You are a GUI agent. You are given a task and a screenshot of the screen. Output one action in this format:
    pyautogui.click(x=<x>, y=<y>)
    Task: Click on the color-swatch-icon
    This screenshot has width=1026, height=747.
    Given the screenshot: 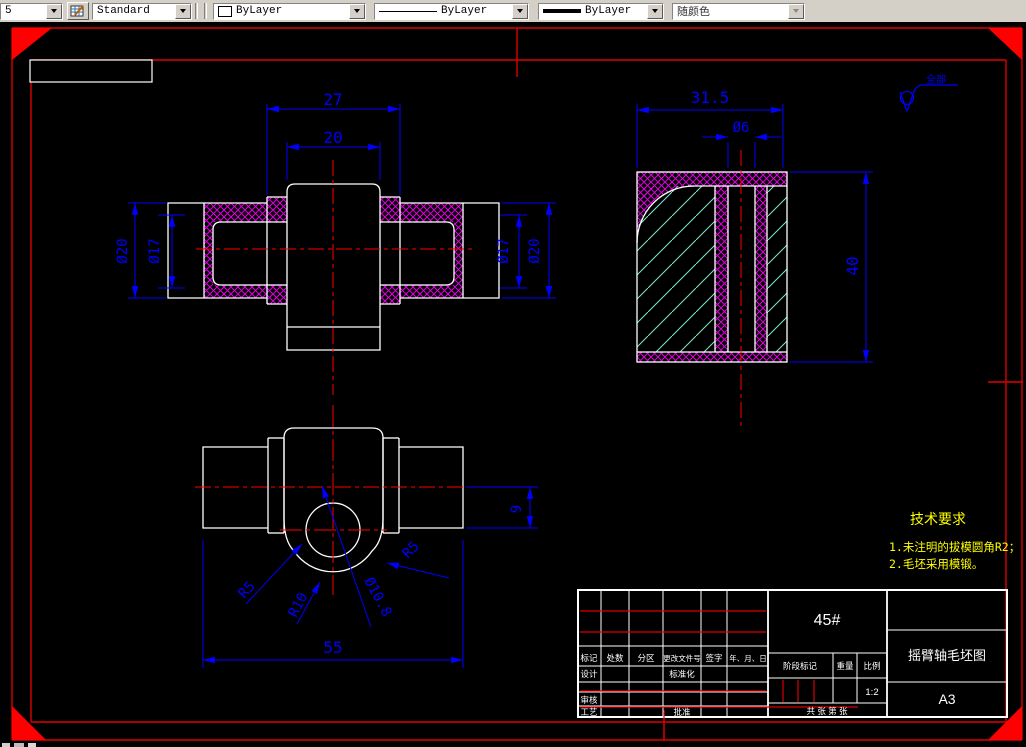 What is the action you would take?
    pyautogui.click(x=225, y=11)
    